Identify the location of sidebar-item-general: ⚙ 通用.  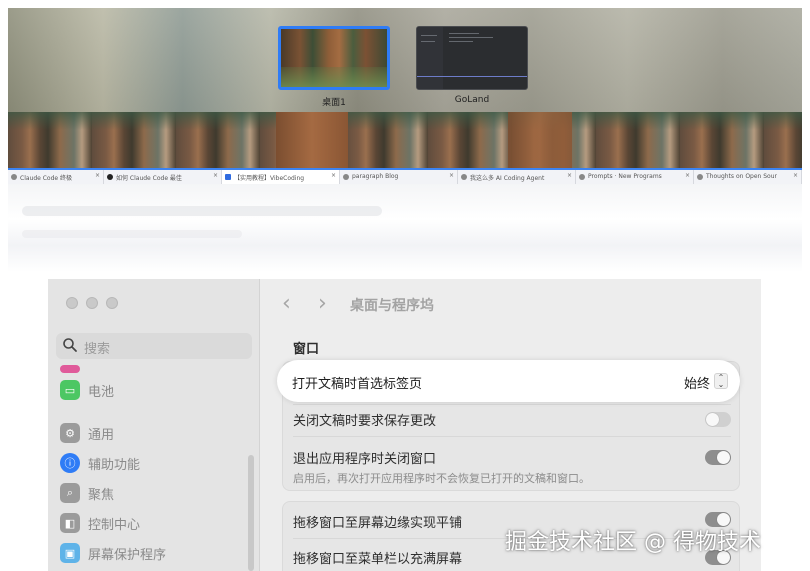
(87, 433).